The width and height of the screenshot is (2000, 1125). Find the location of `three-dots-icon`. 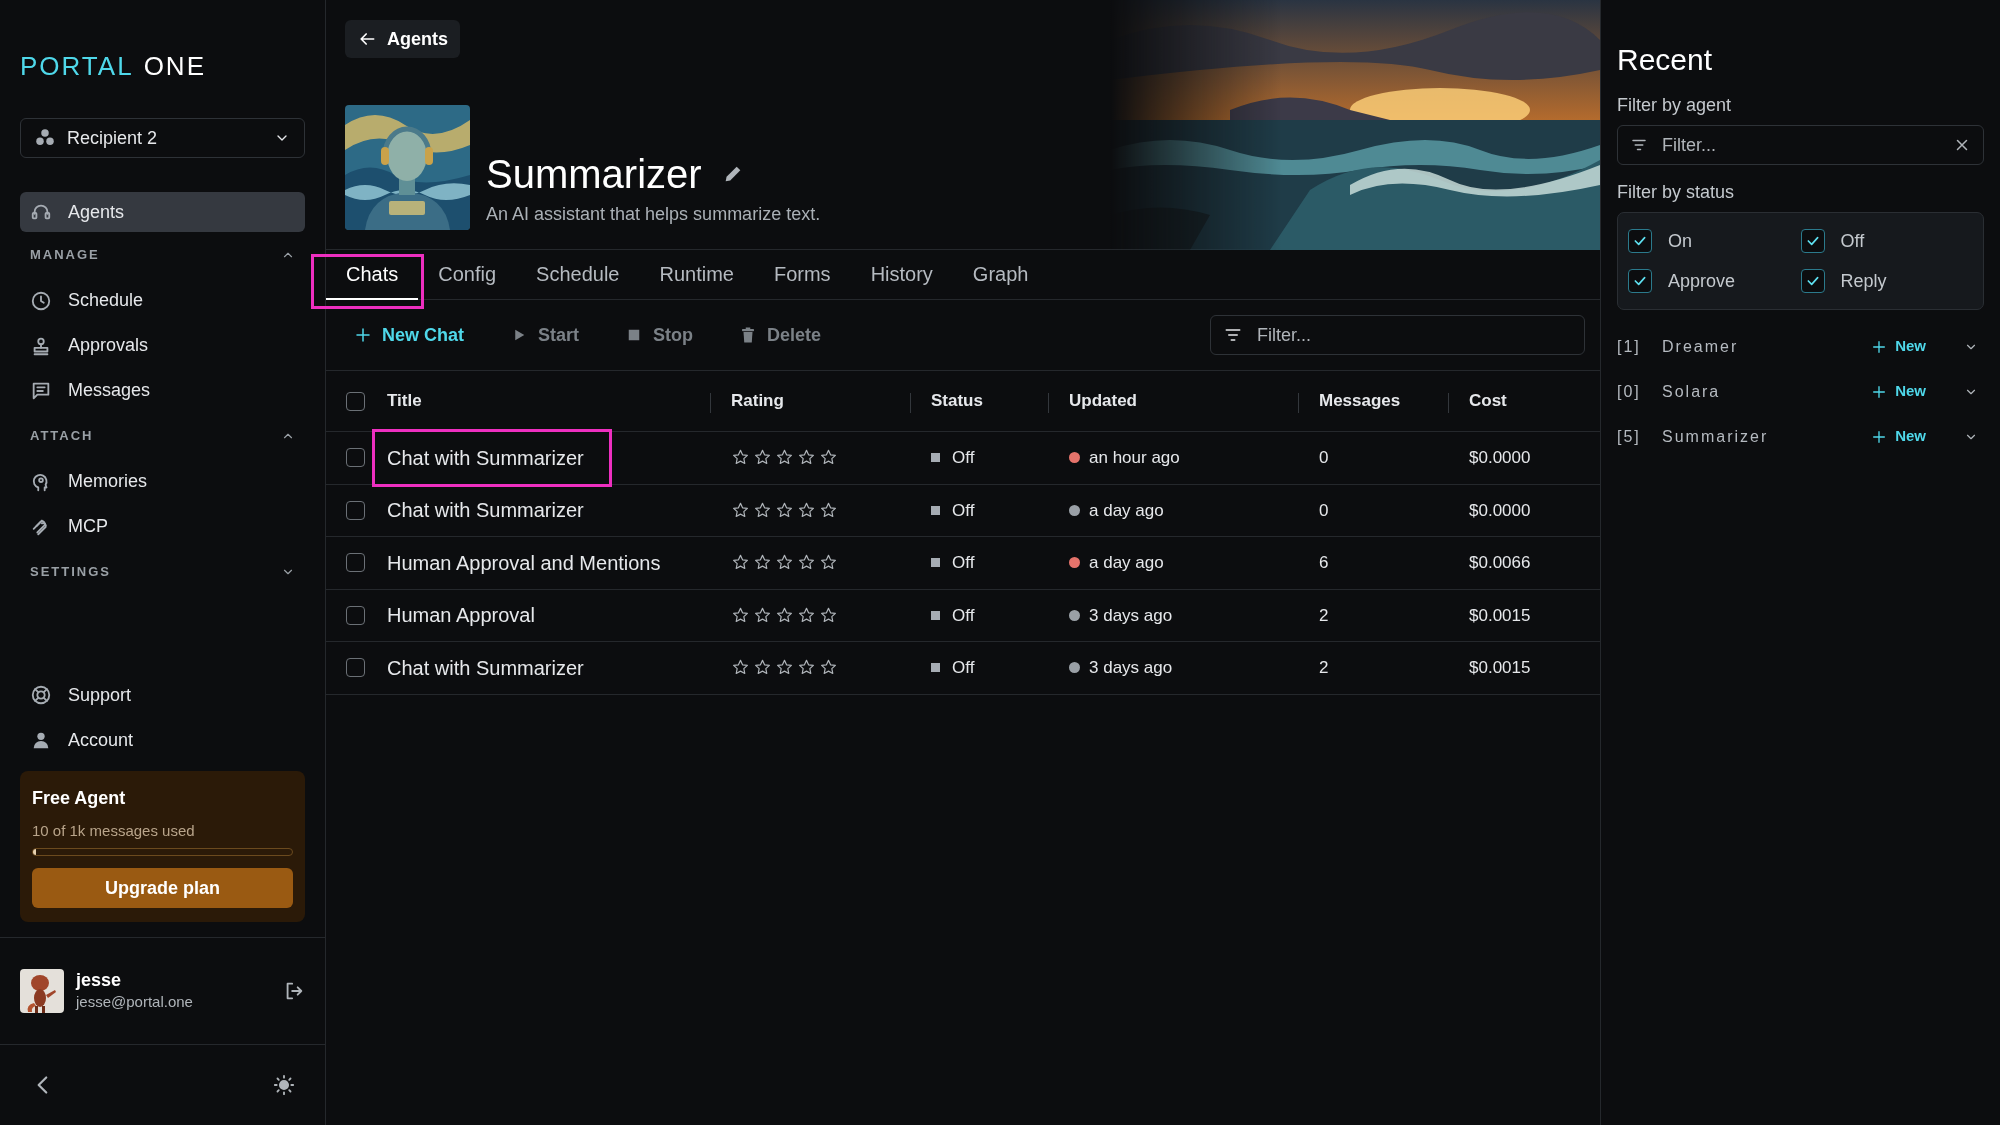

three-dots-icon is located at coordinates (45, 138).